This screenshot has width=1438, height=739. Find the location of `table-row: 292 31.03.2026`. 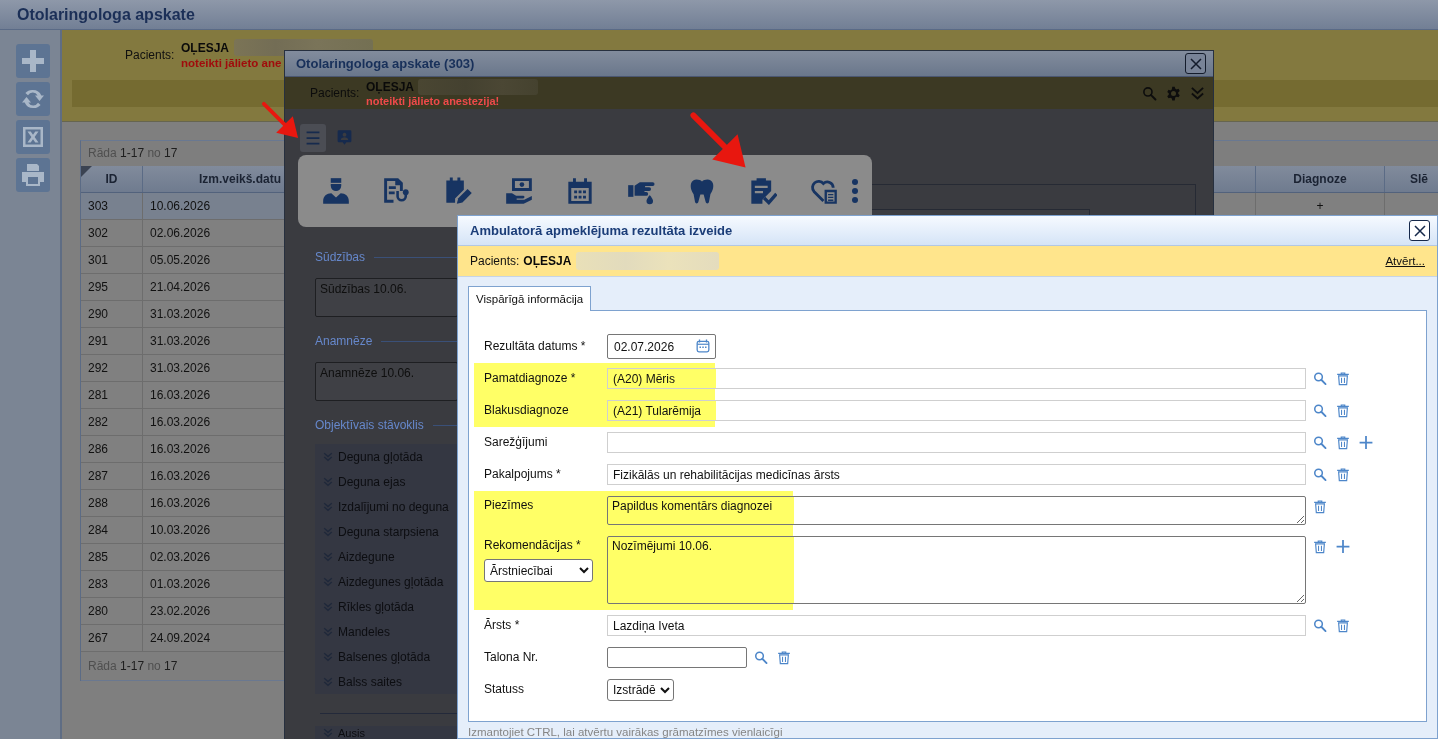

table-row: 292 31.03.2026 is located at coordinates (183, 368).